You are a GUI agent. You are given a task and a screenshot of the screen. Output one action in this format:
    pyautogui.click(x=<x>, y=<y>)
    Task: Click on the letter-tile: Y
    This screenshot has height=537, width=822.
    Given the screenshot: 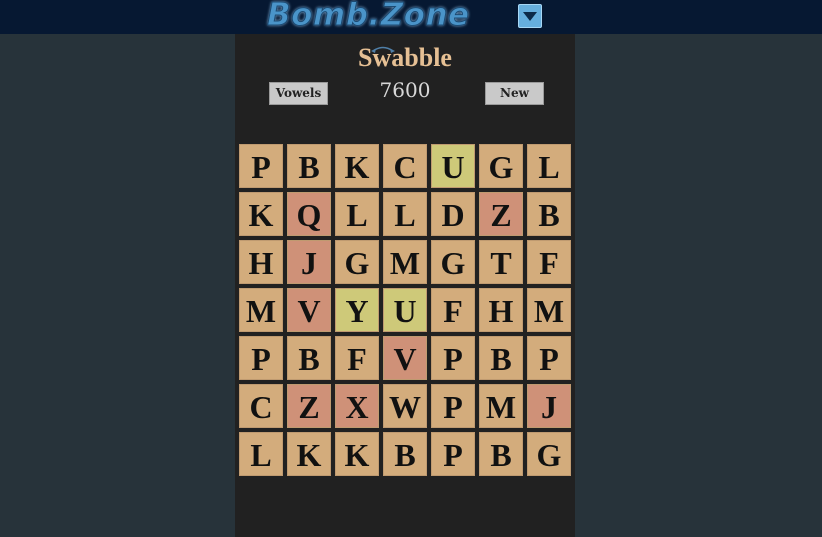 What is the action you would take?
    pyautogui.click(x=357, y=310)
    